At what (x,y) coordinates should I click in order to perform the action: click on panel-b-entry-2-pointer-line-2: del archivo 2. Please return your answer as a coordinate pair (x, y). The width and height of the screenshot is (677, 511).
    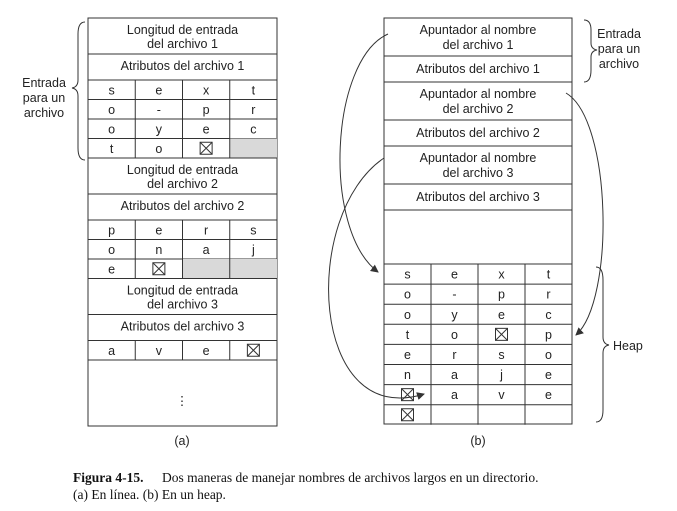
    Looking at the image, I should click on (478, 109).